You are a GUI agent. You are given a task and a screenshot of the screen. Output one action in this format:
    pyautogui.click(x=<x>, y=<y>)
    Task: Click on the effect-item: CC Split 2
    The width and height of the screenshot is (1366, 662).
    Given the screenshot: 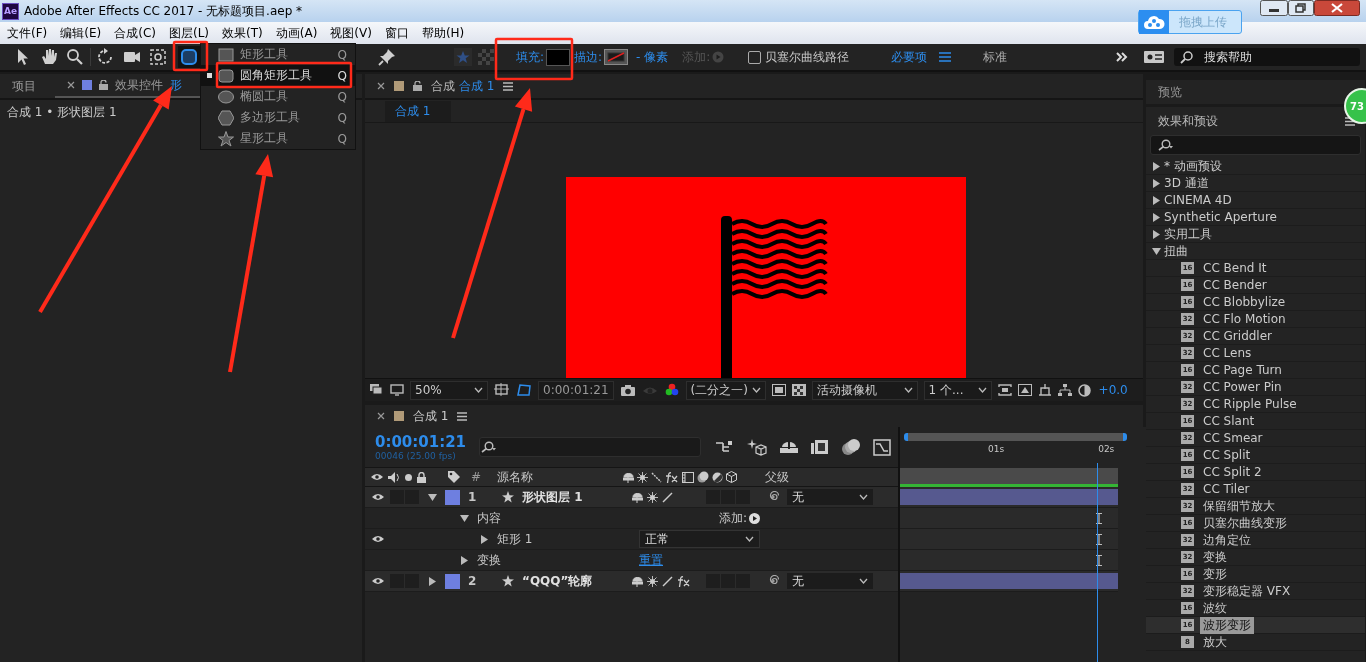 What is the action you would take?
    pyautogui.click(x=1232, y=472)
    